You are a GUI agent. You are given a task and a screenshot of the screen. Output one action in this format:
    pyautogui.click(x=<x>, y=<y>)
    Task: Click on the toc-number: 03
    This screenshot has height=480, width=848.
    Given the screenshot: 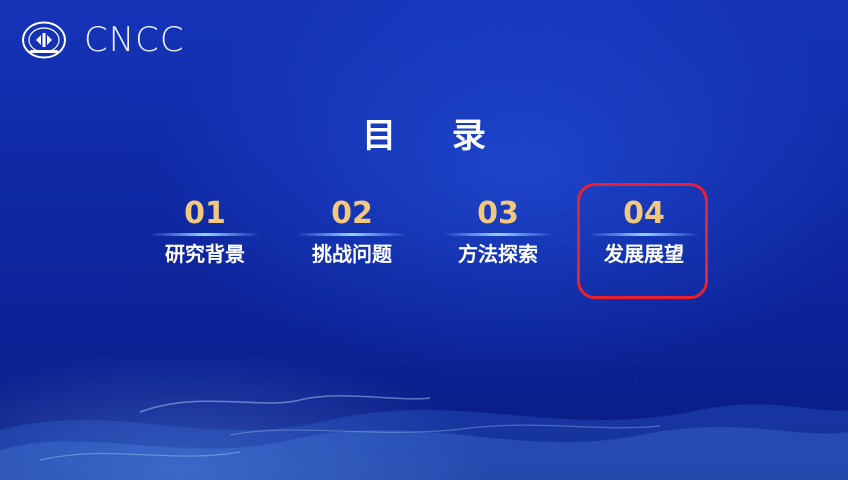 What is the action you would take?
    pyautogui.click(x=498, y=213)
    